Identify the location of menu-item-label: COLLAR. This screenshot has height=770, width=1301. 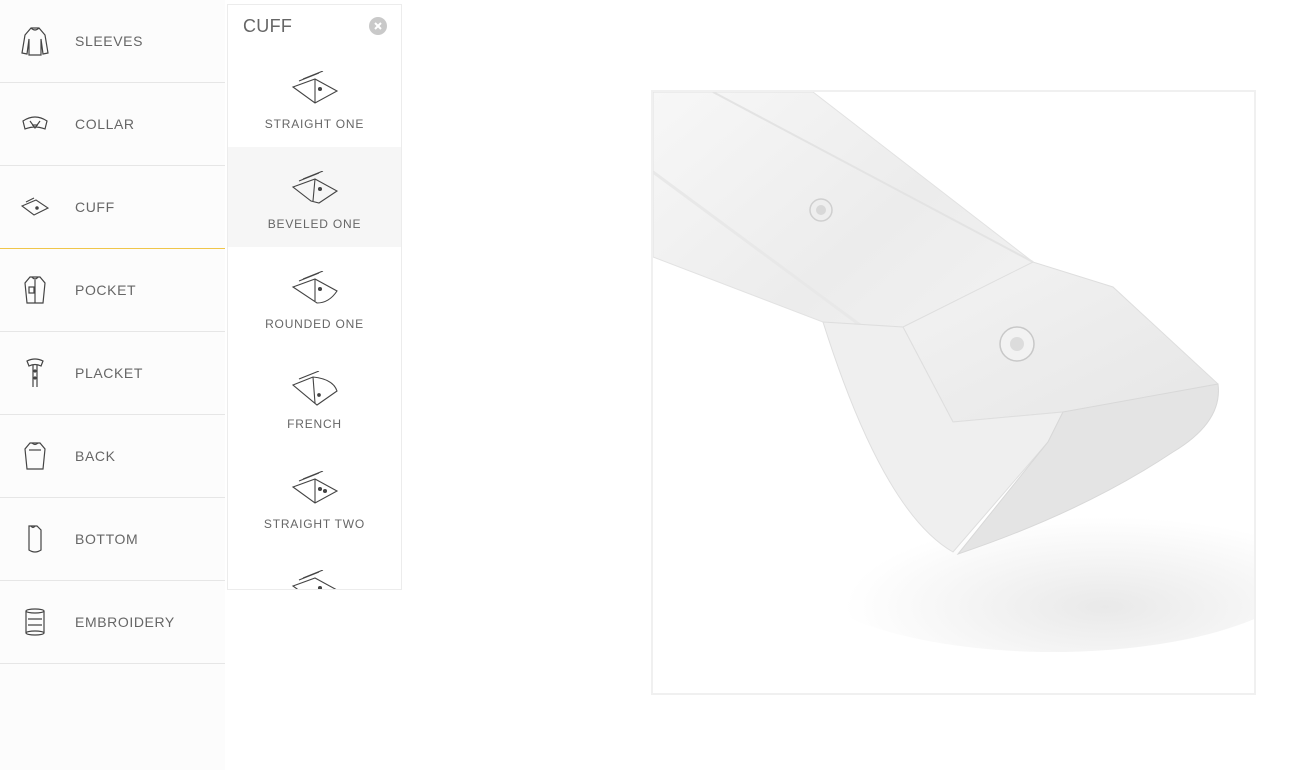
(105, 124).